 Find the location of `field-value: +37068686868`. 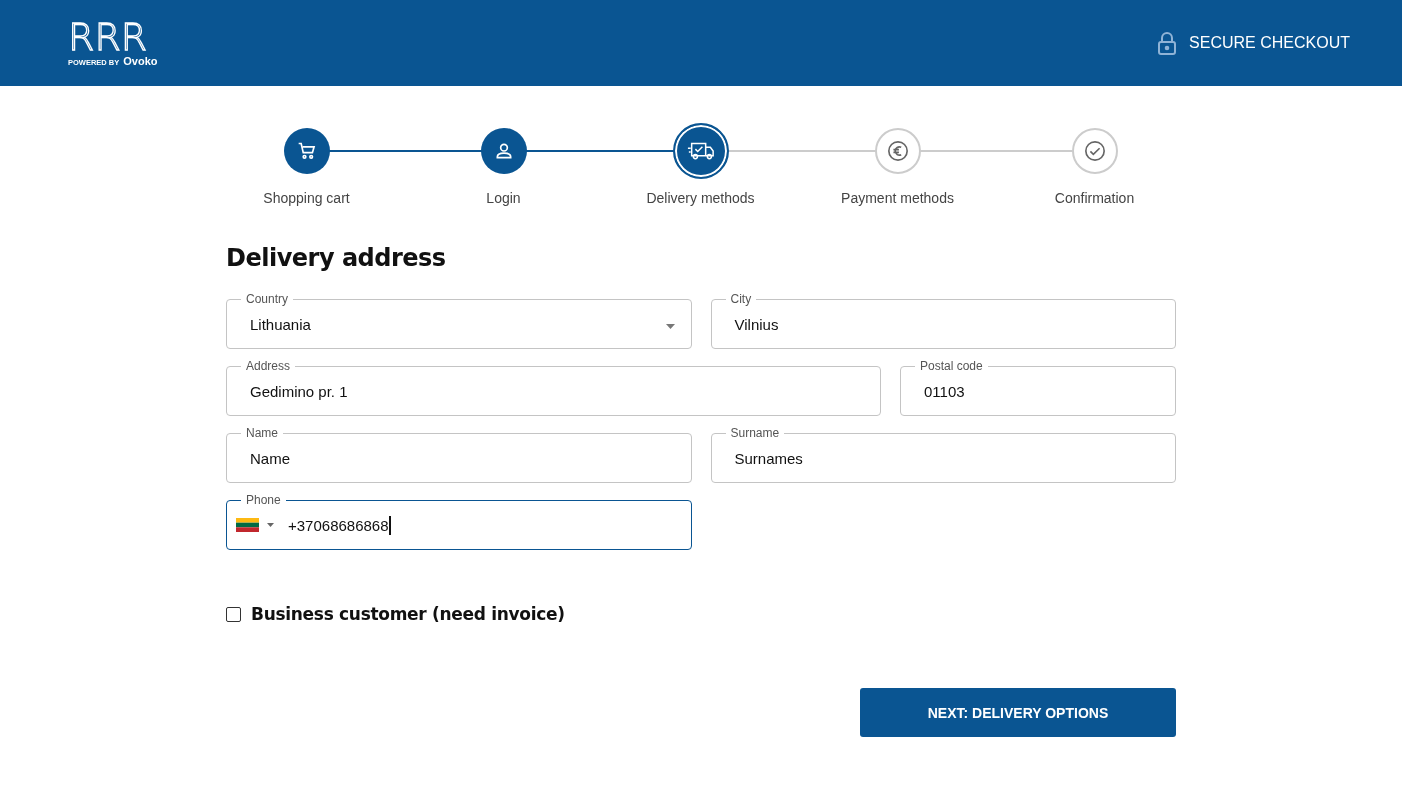

field-value: +37068686868 is located at coordinates (338, 525).